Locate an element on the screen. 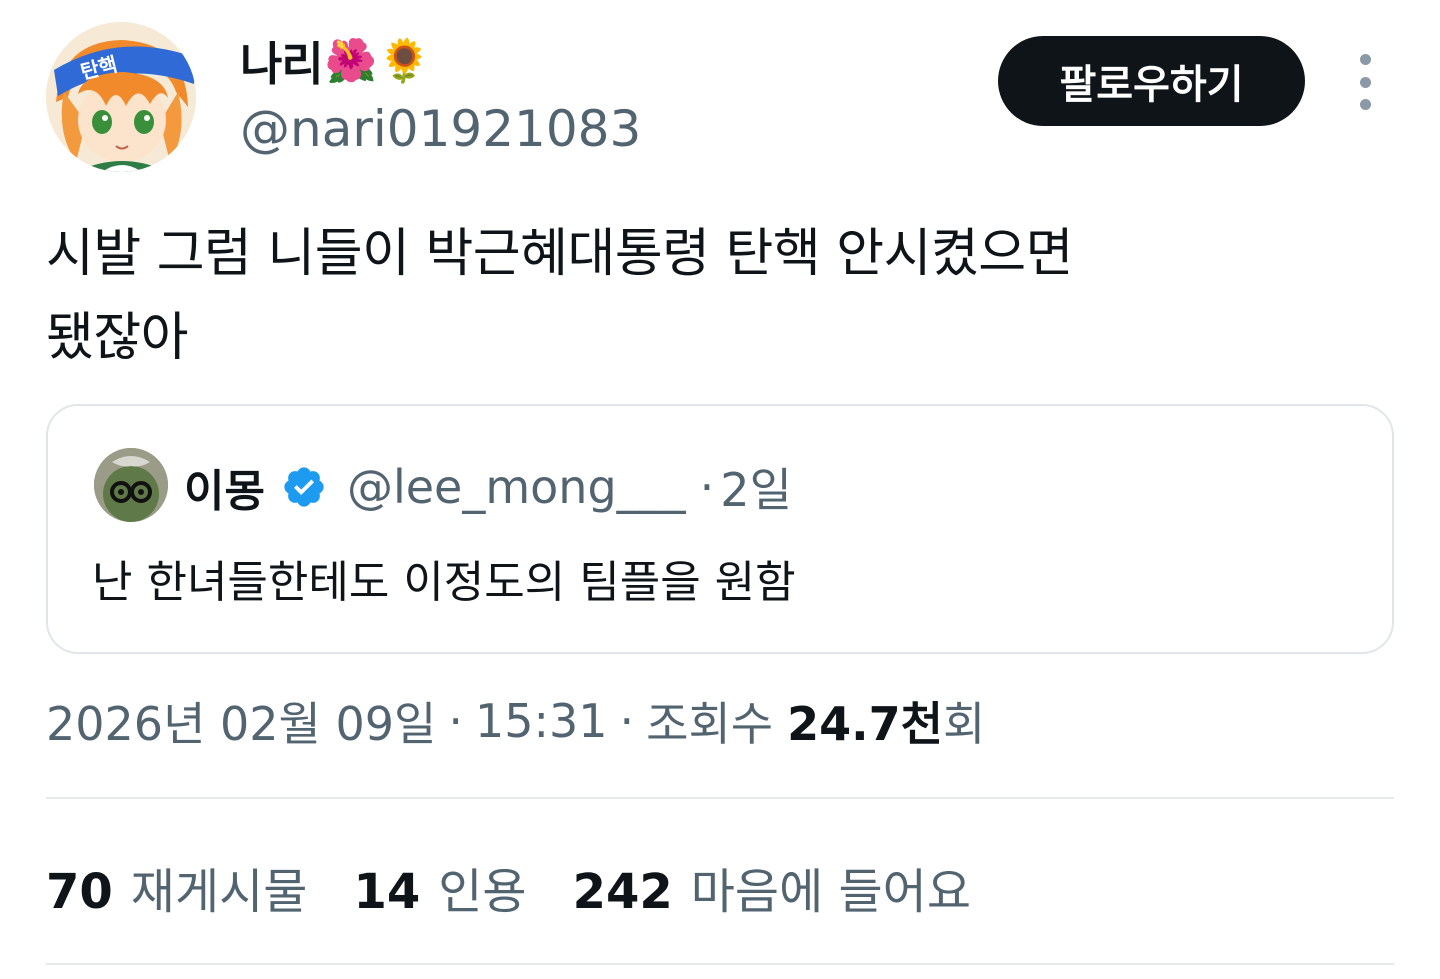 The height and width of the screenshot is (979, 1440). quotes-stat: 14 인용 is located at coordinates (439, 887).